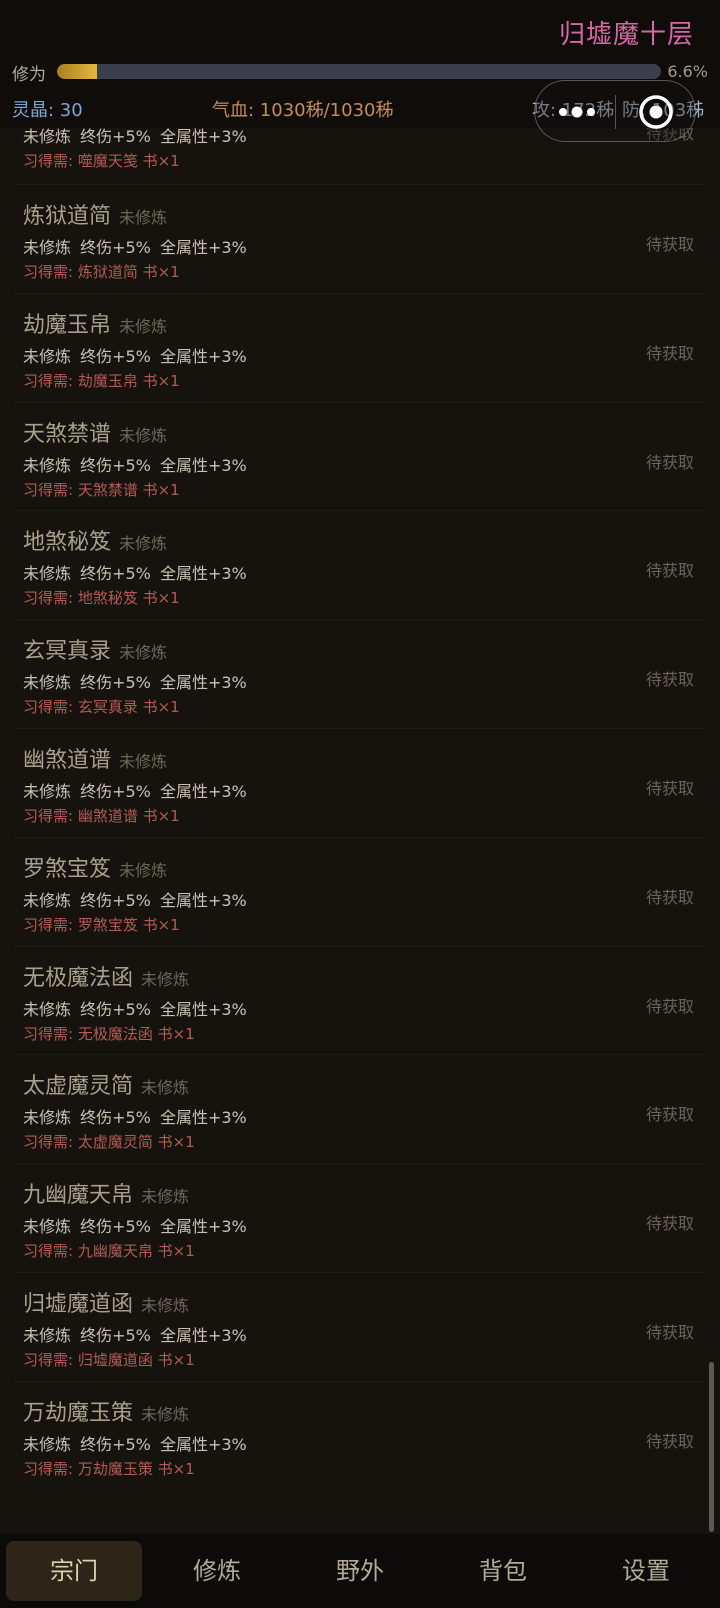 Image resolution: width=720 pixels, height=1608 pixels. Describe the element at coordinates (101, 924) in the screenshot. I see `manual-requirement: 习得需: 罗煞宝笈 书×1` at that location.